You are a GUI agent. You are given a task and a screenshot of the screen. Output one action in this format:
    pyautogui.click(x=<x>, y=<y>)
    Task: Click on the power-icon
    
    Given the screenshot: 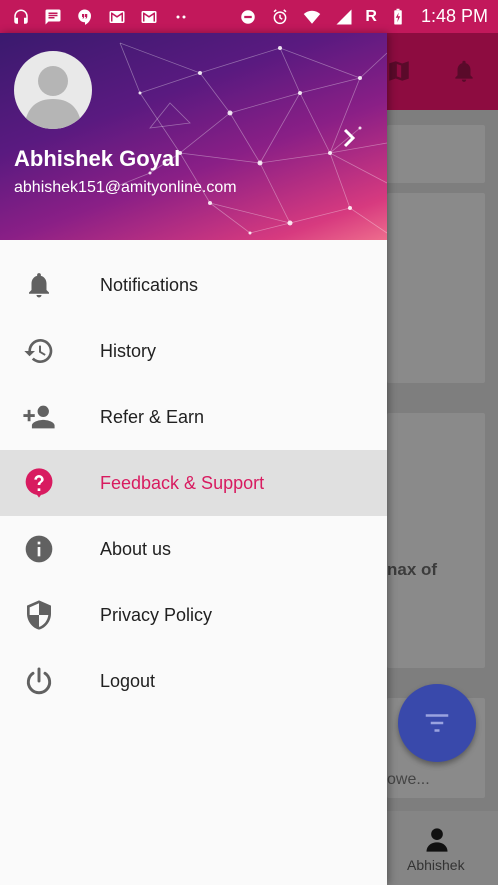 What is the action you would take?
    pyautogui.click(x=39, y=681)
    